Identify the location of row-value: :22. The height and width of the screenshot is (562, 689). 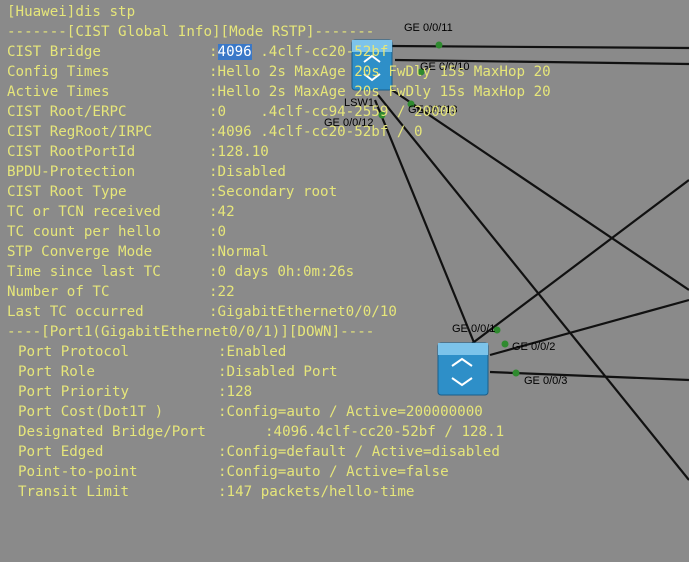
(222, 292).